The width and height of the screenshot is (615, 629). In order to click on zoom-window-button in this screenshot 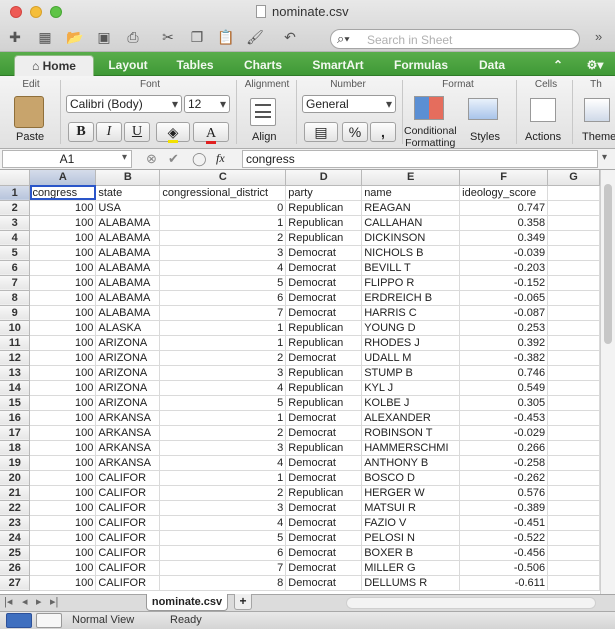, I will do `click(56, 12)`.